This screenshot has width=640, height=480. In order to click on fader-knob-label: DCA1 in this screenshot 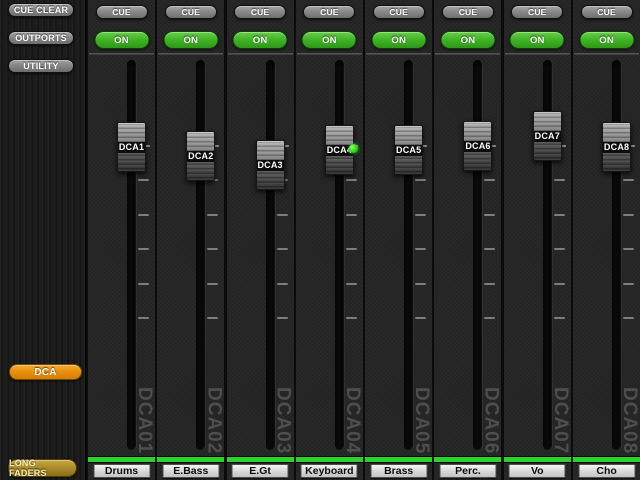, I will do `click(131, 147)`.